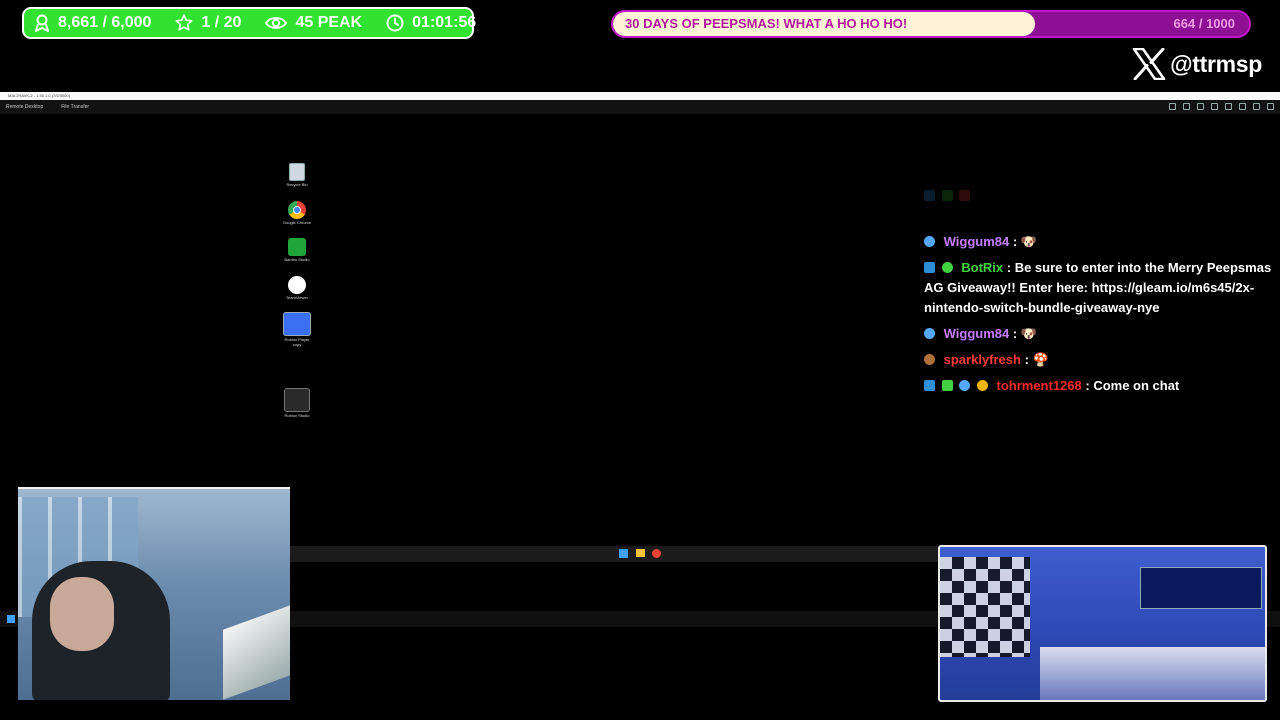 The width and height of the screenshot is (1280, 720). I want to click on desktop-icon-label: Google Chrome, so click(297, 222).